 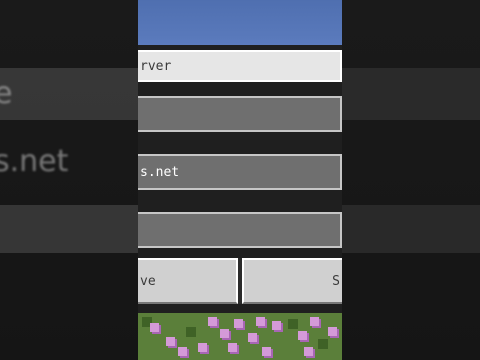 I want to click on server-name-label: rver, so click(x=240, y=66).